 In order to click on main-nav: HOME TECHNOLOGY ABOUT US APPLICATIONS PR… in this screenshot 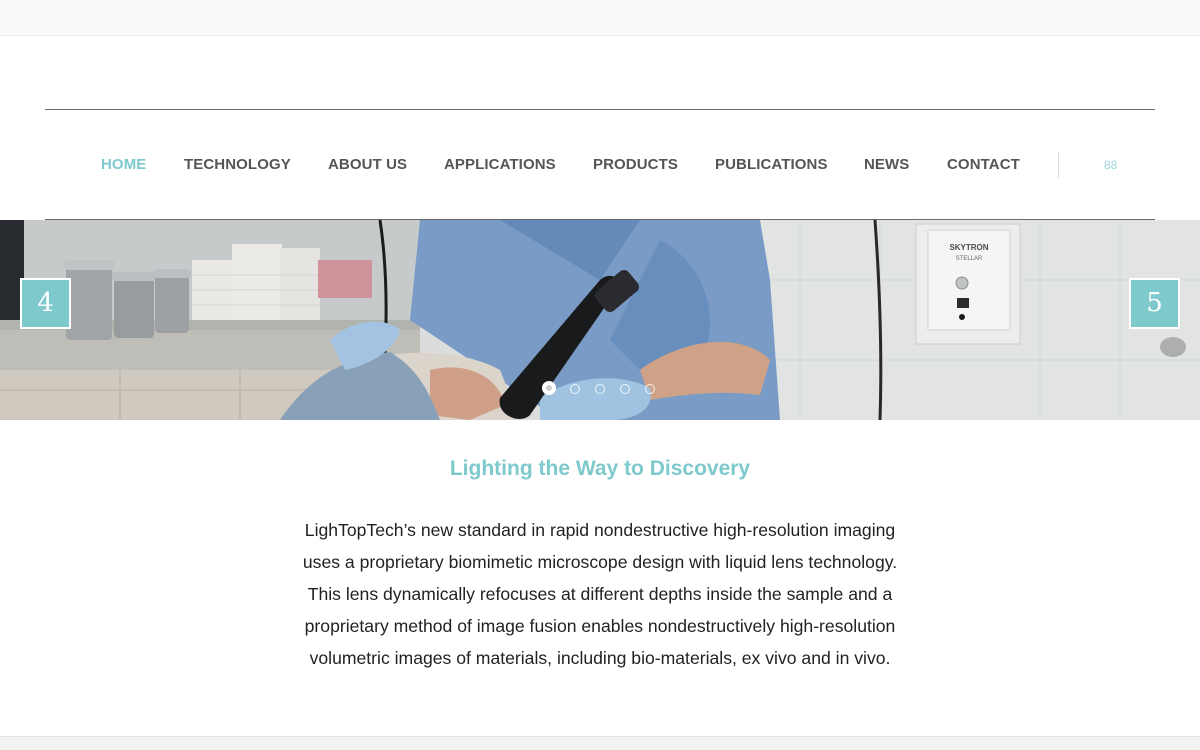, I will do `click(600, 165)`.